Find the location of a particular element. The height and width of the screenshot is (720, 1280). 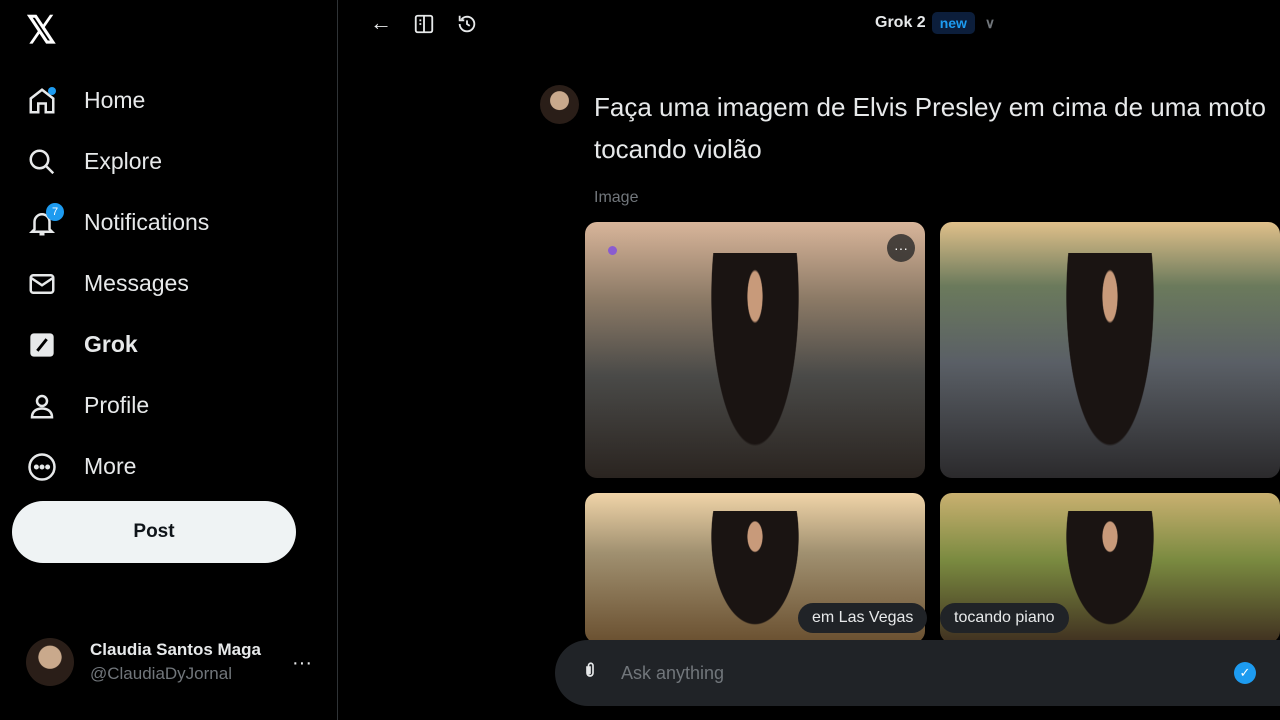

nav-profile: Profile is located at coordinates (117, 405).